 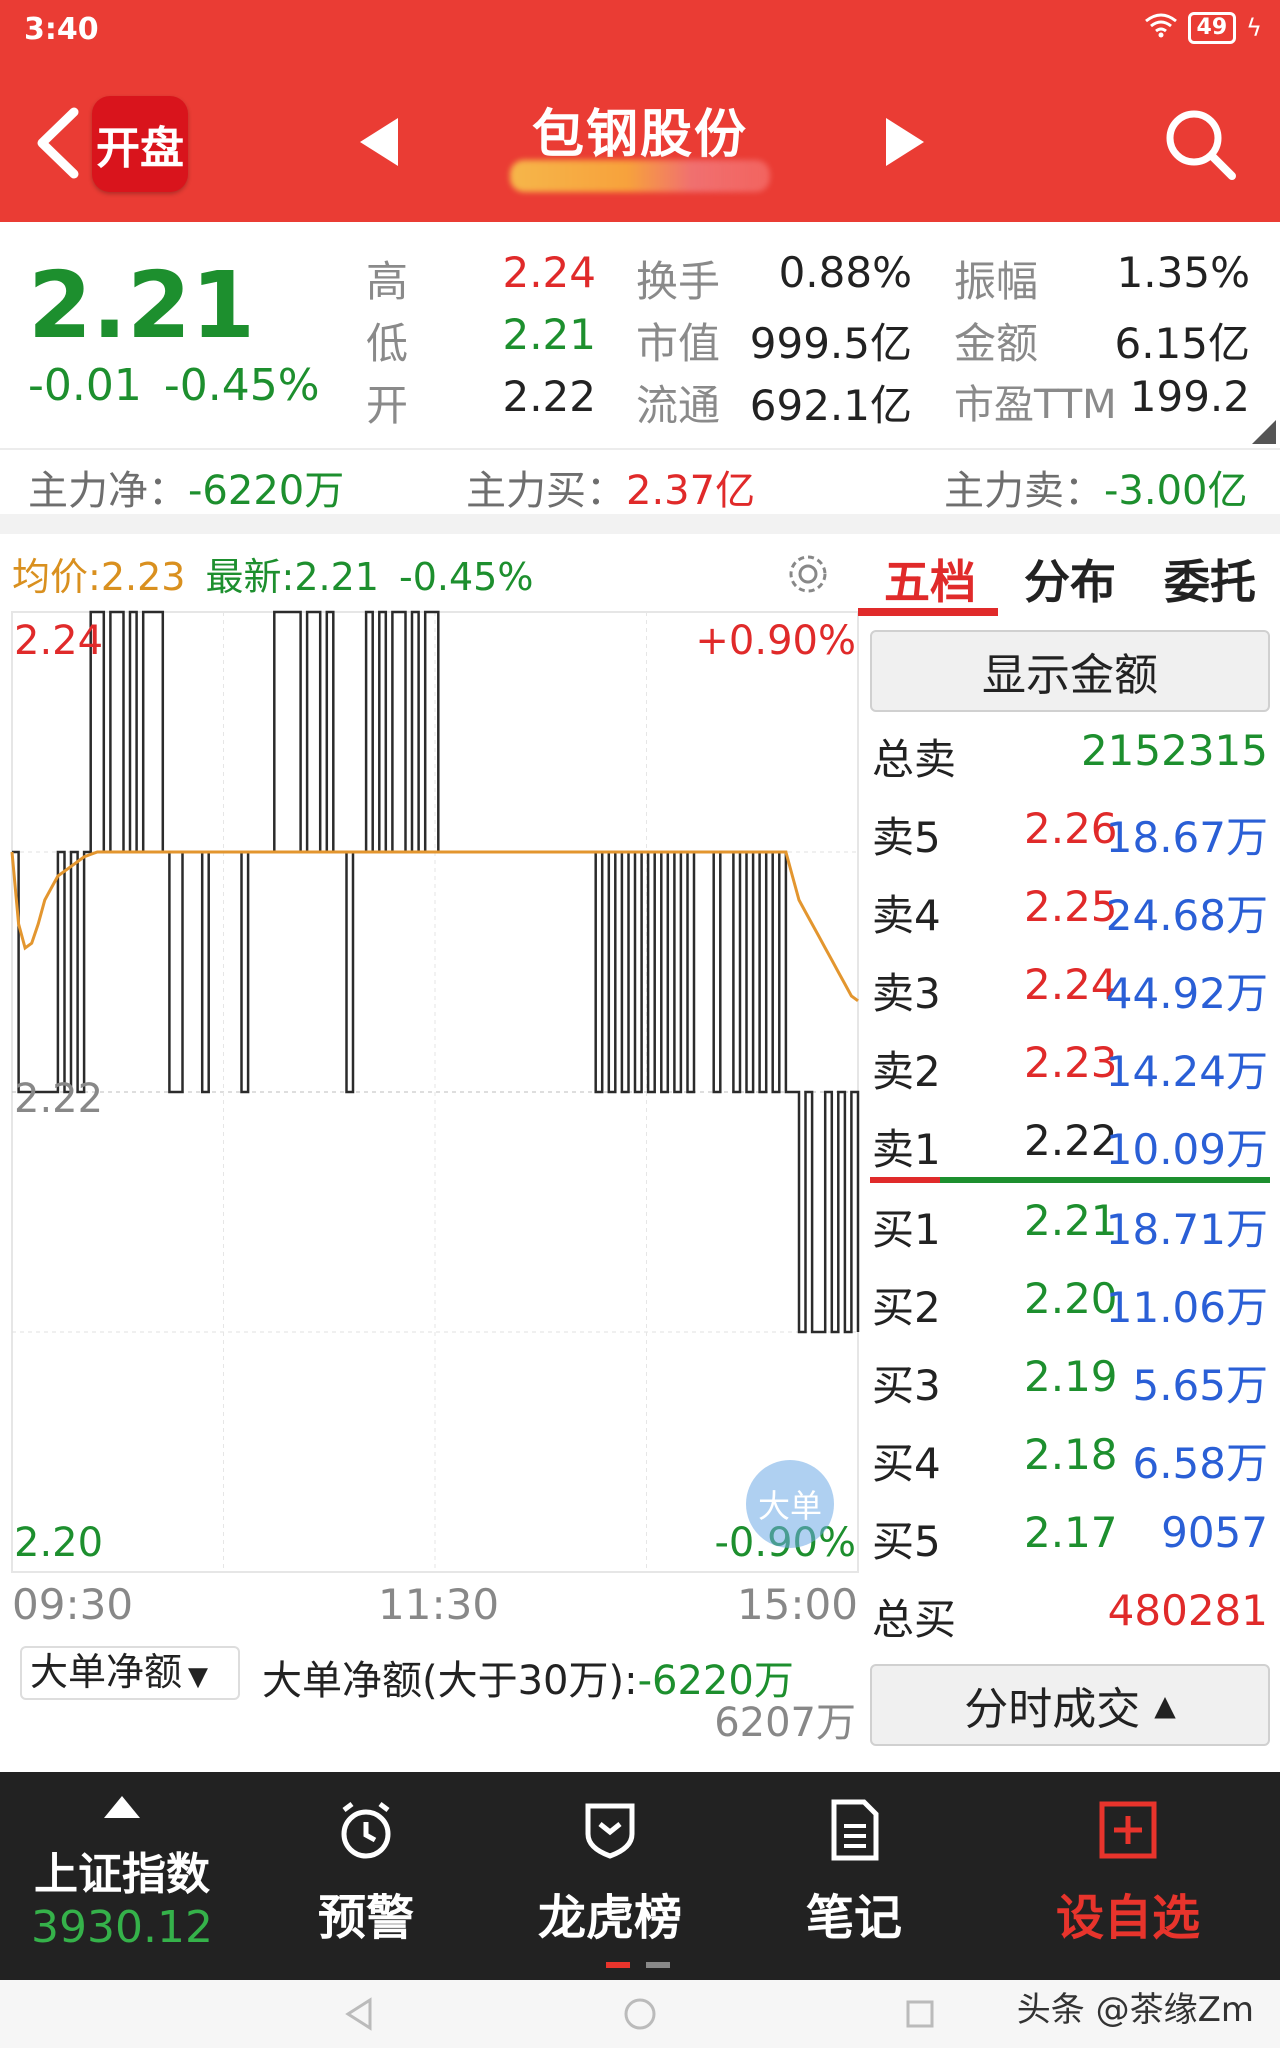 I want to click on bid-volume: 18.71万, so click(x=1186, y=1229).